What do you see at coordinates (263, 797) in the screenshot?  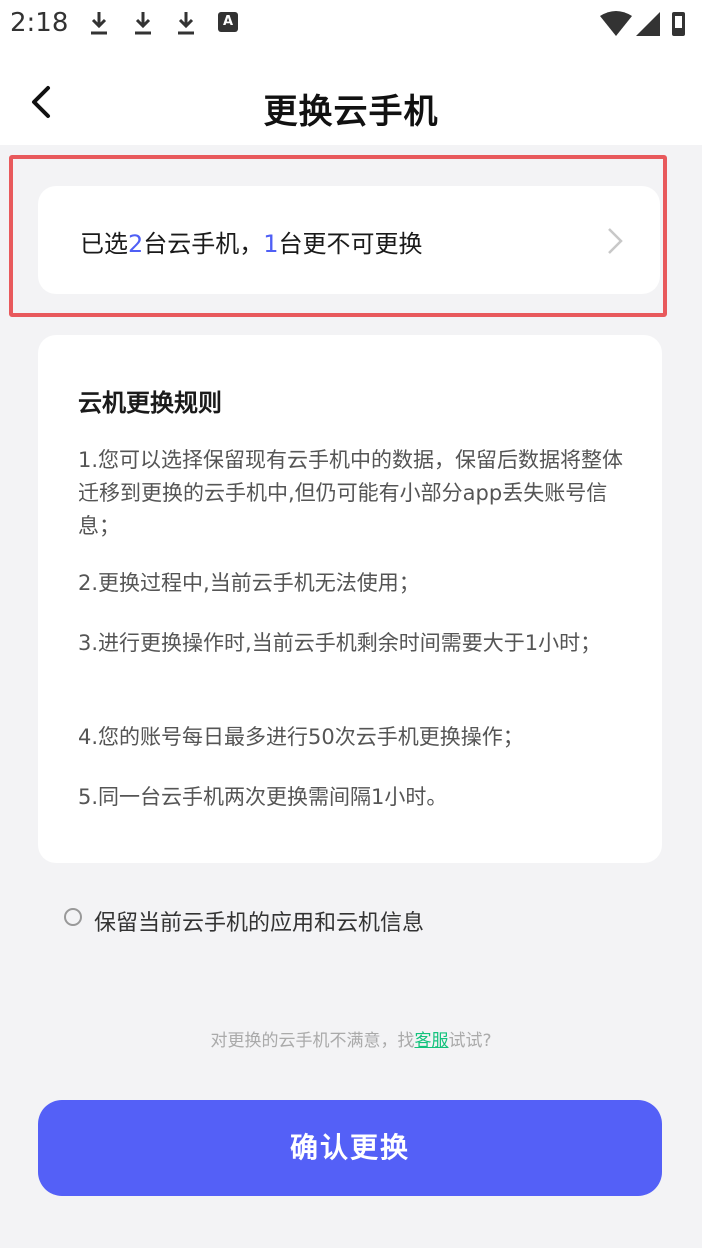 I see `rule-item: 5.同一台云手机两次更换需间隔1小时。` at bounding box center [263, 797].